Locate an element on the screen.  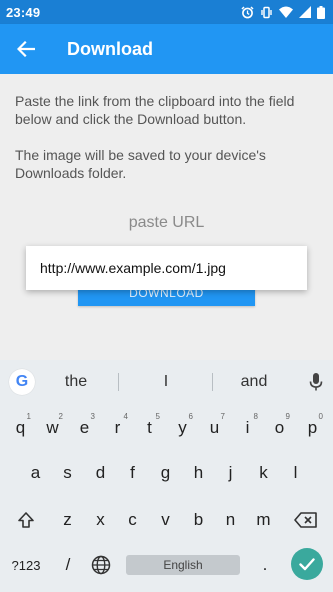
language-key is located at coordinates (101, 565).